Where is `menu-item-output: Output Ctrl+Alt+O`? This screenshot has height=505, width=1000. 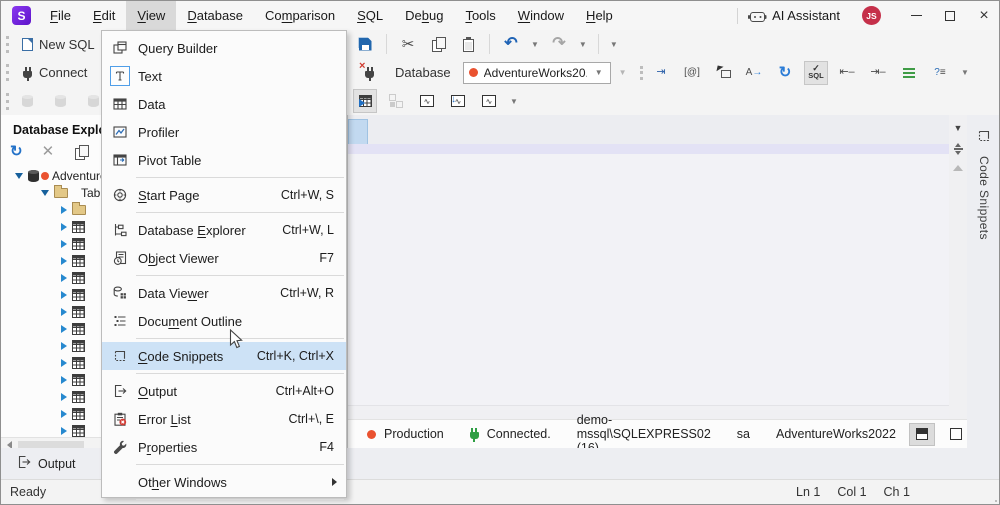
menu-item-output: Output Ctrl+Alt+O is located at coordinates (224, 391).